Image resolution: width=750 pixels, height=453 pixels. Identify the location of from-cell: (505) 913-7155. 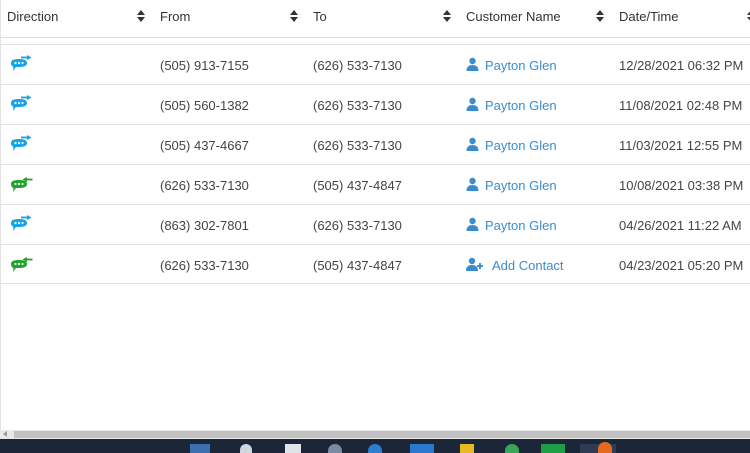
(204, 65).